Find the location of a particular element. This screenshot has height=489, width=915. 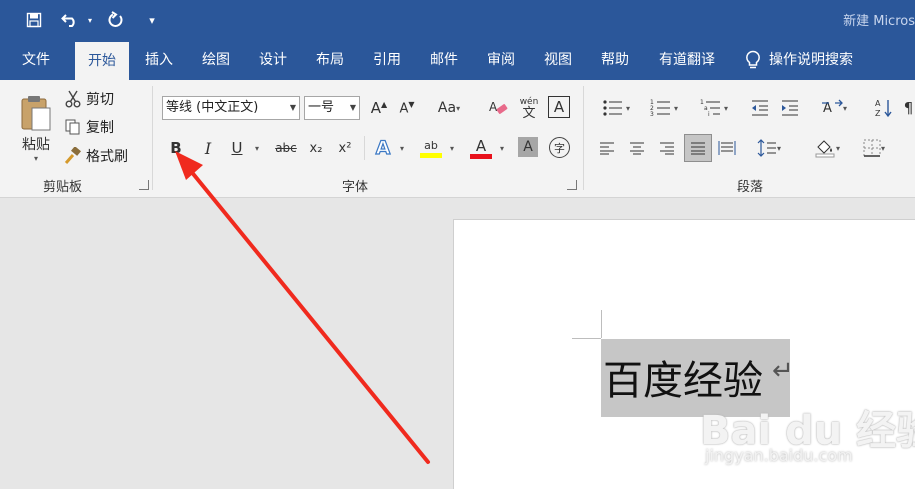

numbering-icon: 123 is located at coordinates (662, 108).